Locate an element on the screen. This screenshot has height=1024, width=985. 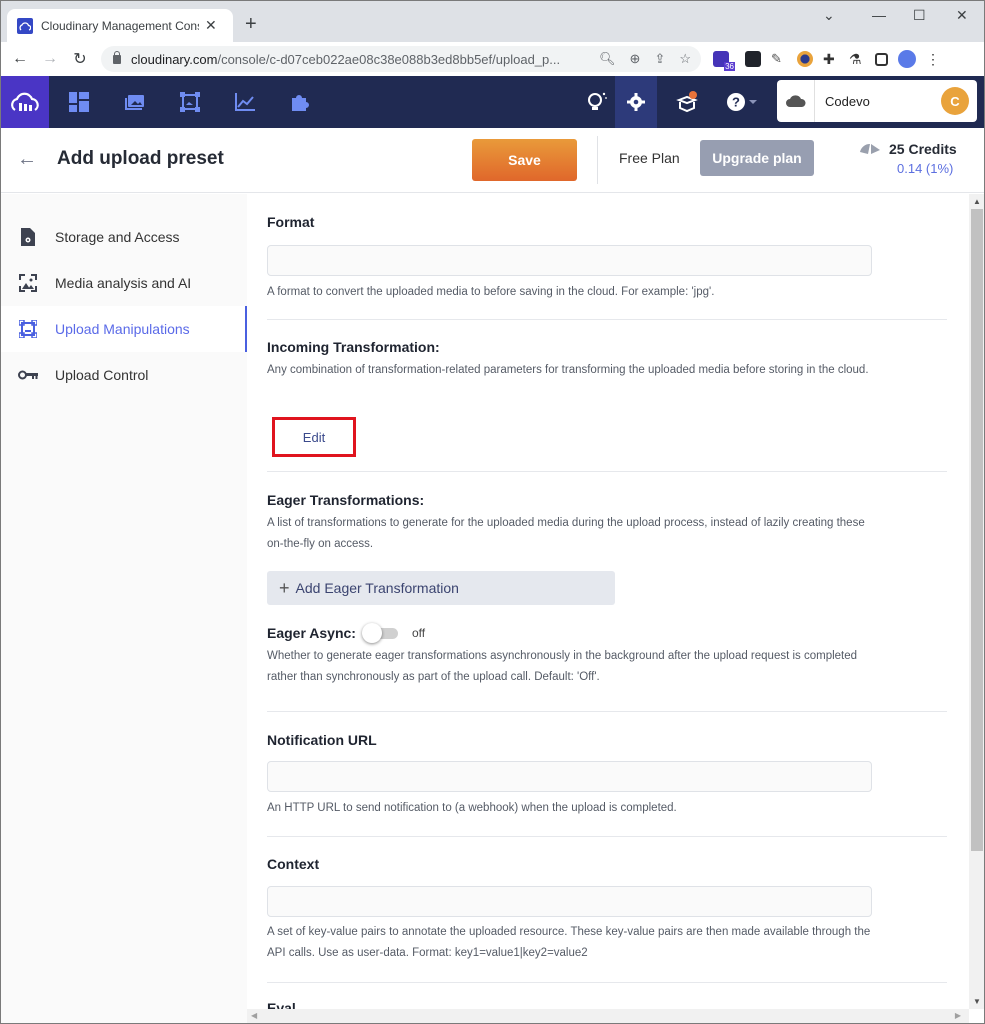
lock-icon is located at coordinates (117, 57).